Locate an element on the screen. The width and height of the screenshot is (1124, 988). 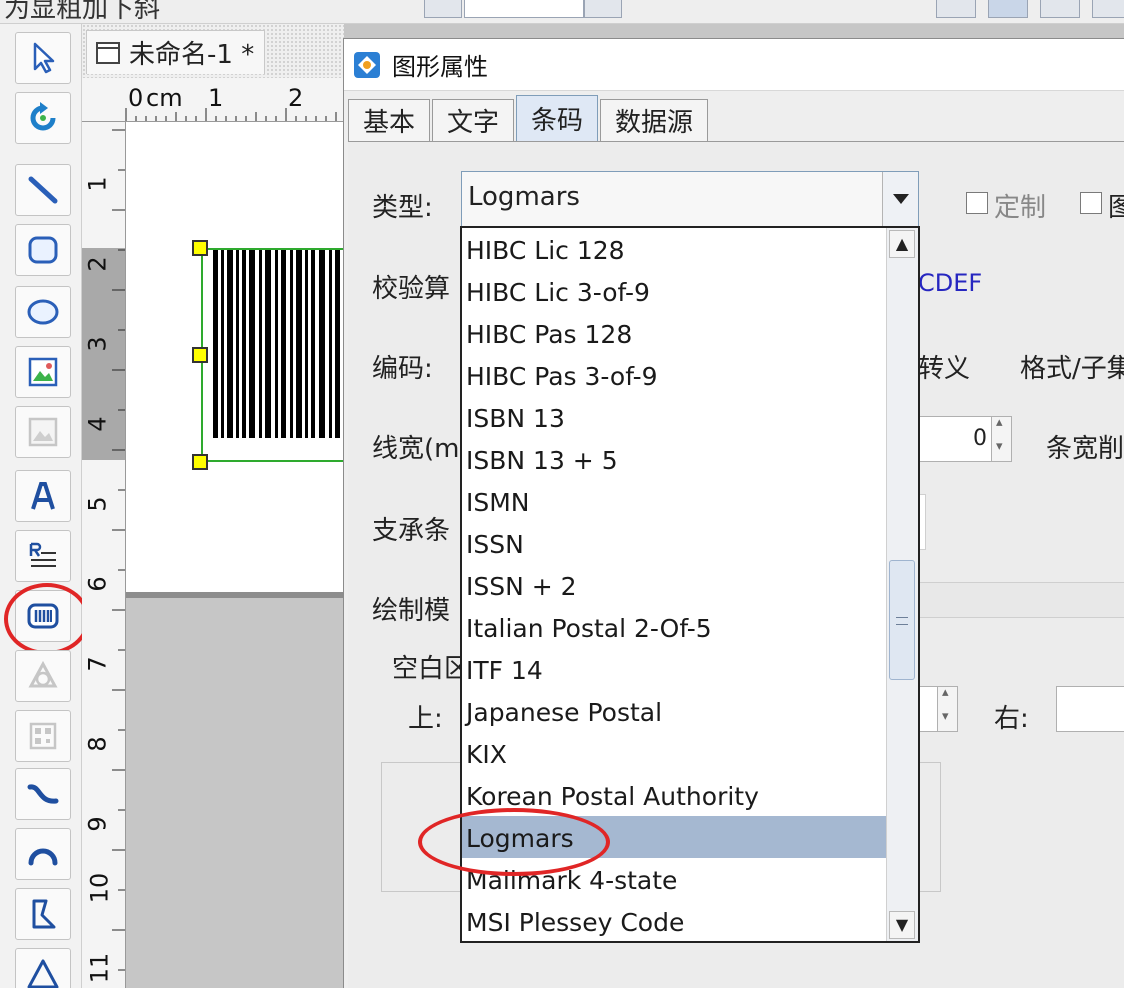
tool-rich-text is located at coordinates (43, 556).